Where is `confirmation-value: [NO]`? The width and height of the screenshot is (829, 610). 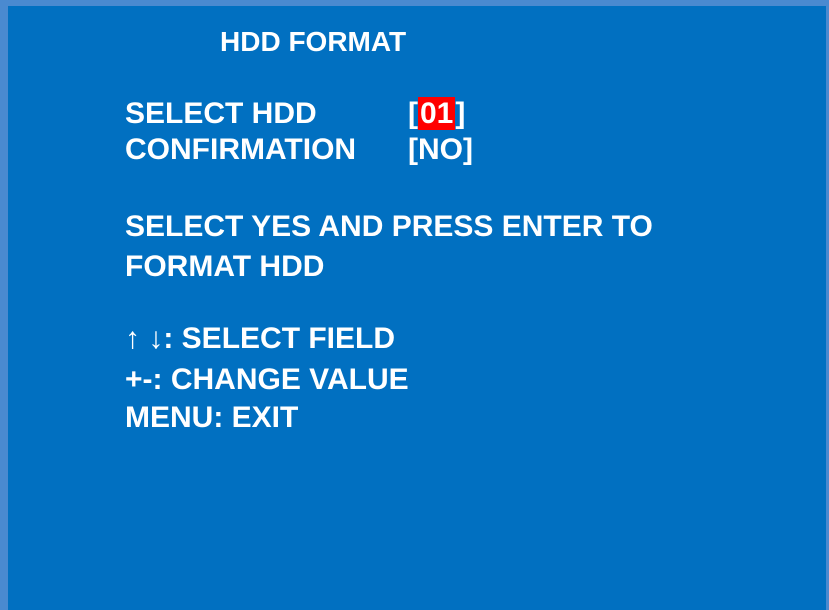
confirmation-value: [NO] is located at coordinates (440, 150).